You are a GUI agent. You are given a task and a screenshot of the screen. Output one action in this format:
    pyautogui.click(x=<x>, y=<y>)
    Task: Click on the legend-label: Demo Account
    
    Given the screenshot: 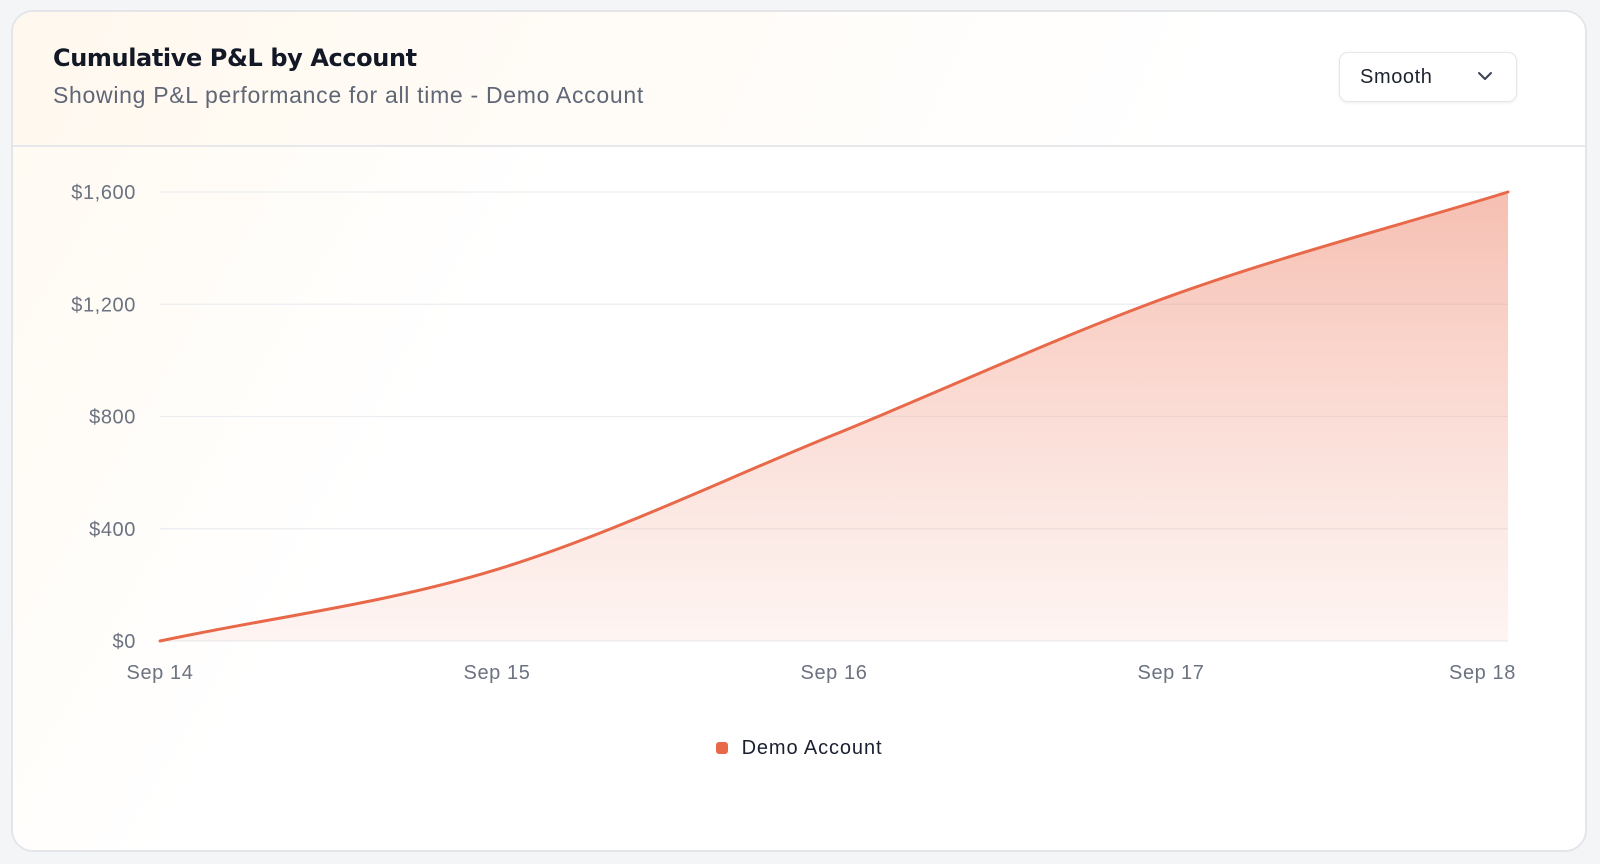 What is the action you would take?
    pyautogui.click(x=812, y=748)
    